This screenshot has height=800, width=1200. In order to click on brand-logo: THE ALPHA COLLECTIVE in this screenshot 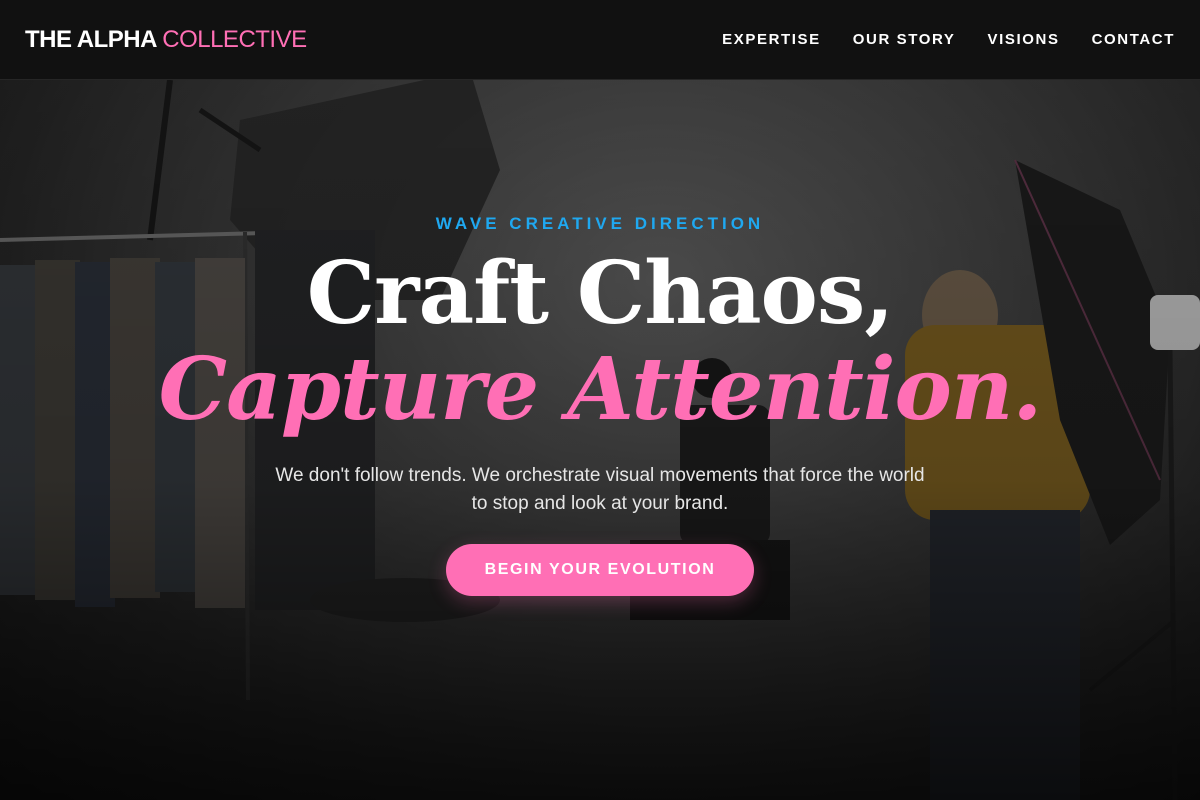, I will do `click(166, 40)`.